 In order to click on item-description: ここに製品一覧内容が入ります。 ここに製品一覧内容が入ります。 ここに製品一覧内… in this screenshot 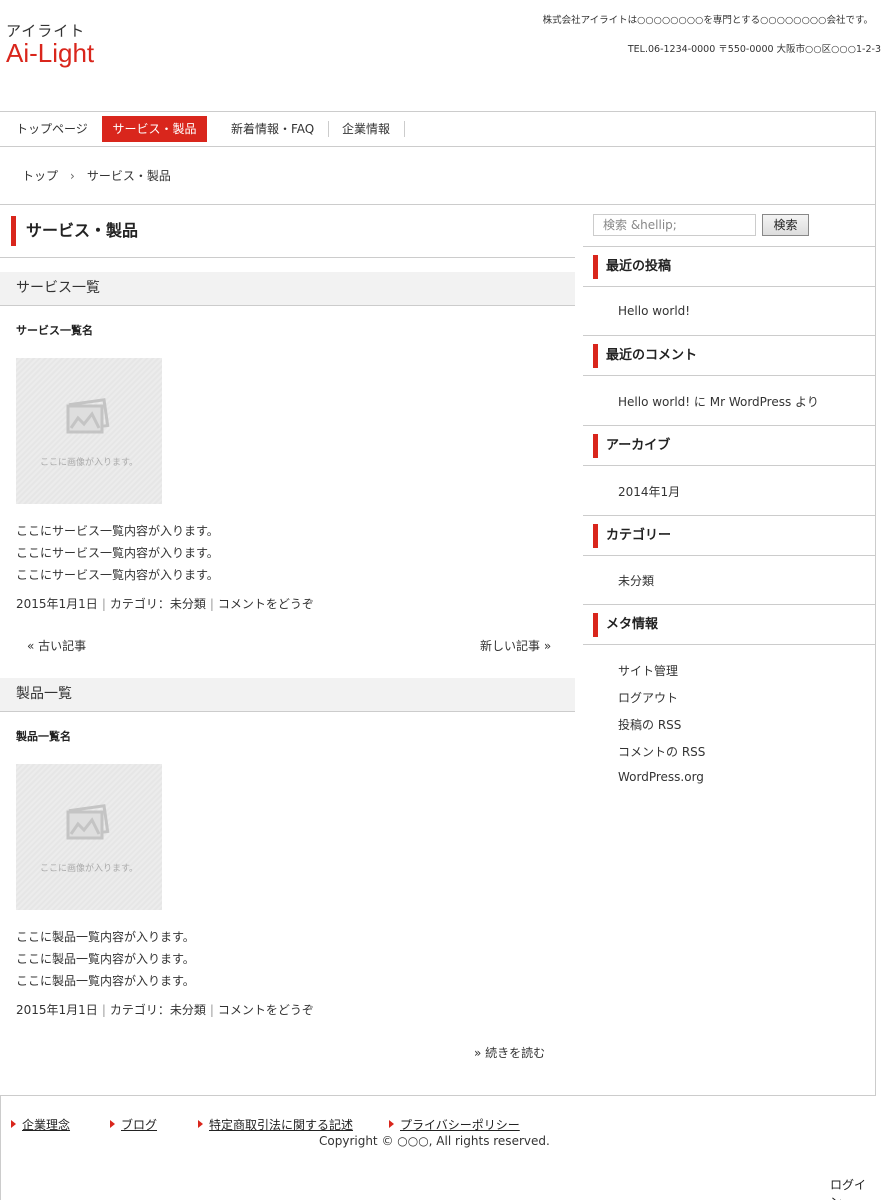, I will do `click(105, 959)`.